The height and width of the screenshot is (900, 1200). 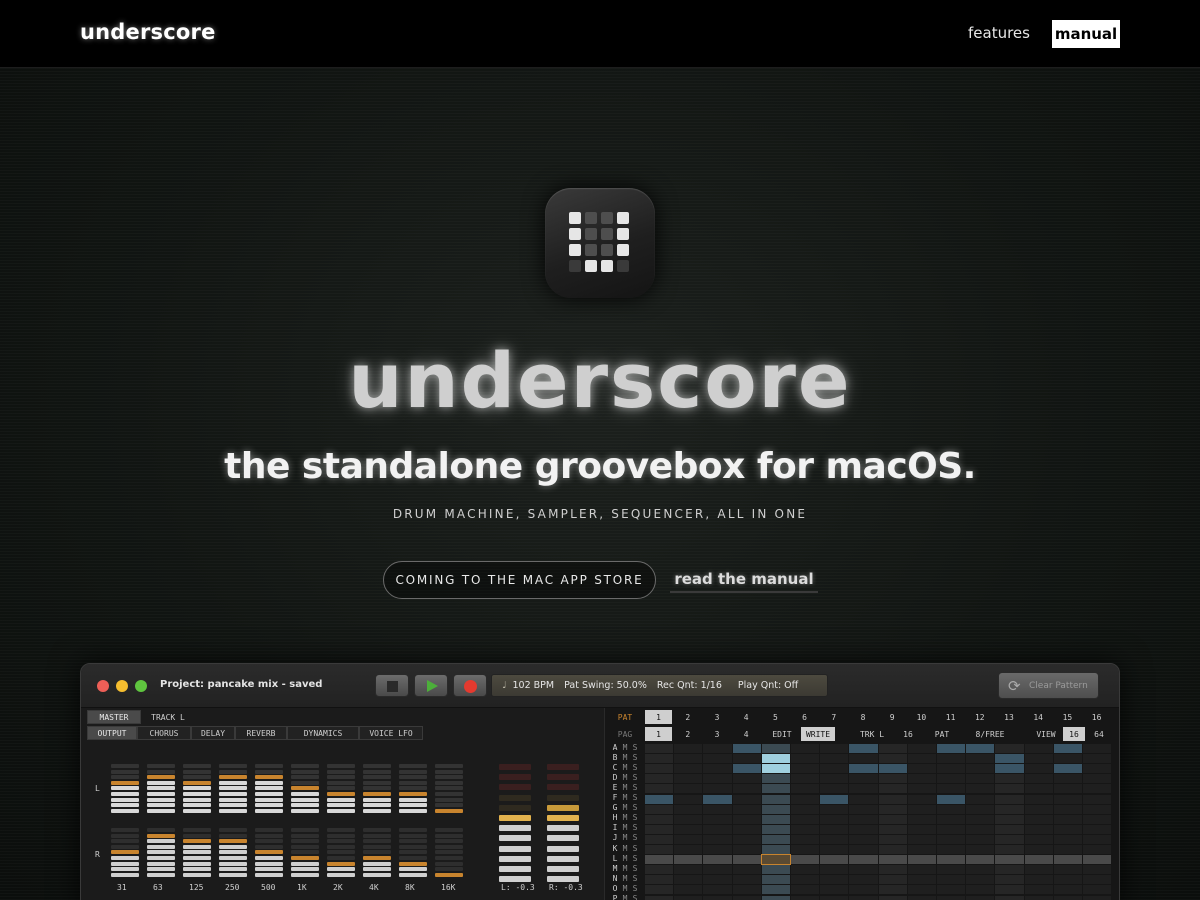 I want to click on minimize-dot-icon, so click(x=122, y=686).